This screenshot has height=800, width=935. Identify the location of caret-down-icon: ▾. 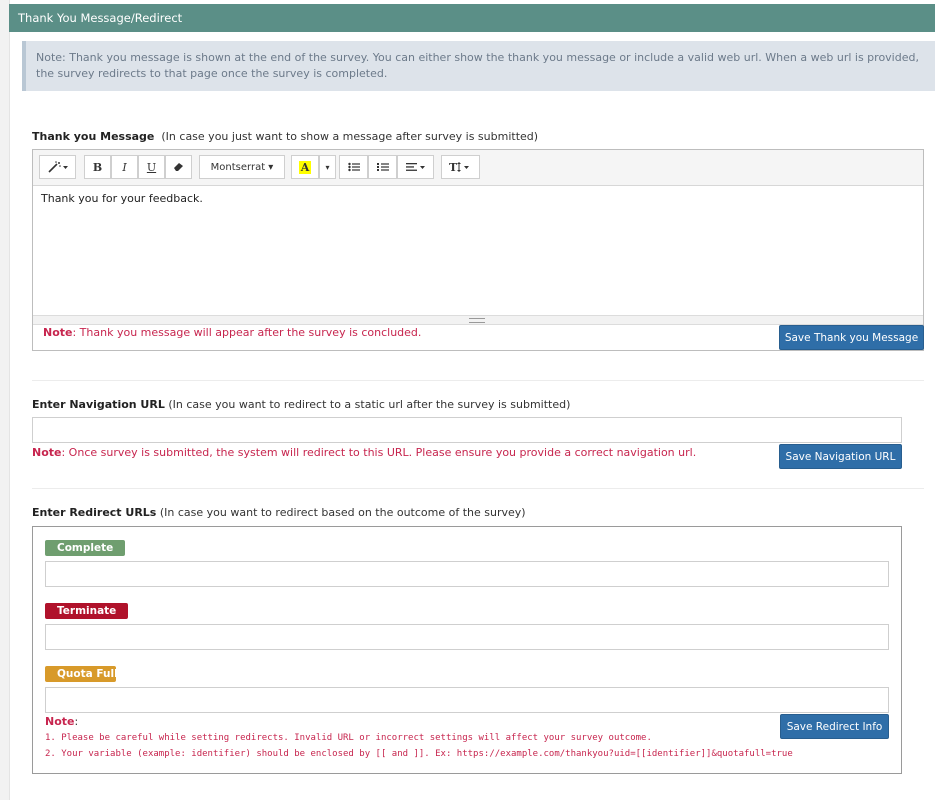
(327, 167).